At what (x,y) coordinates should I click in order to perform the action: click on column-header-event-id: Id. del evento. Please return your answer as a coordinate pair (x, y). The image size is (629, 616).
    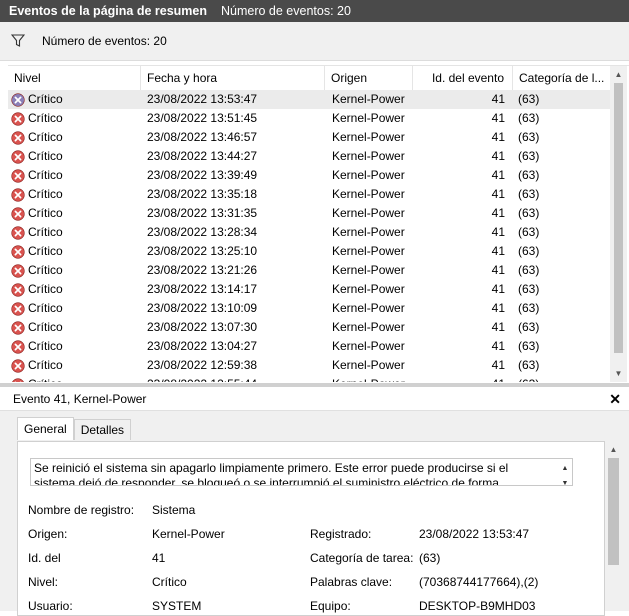
    Looking at the image, I should click on (463, 78).